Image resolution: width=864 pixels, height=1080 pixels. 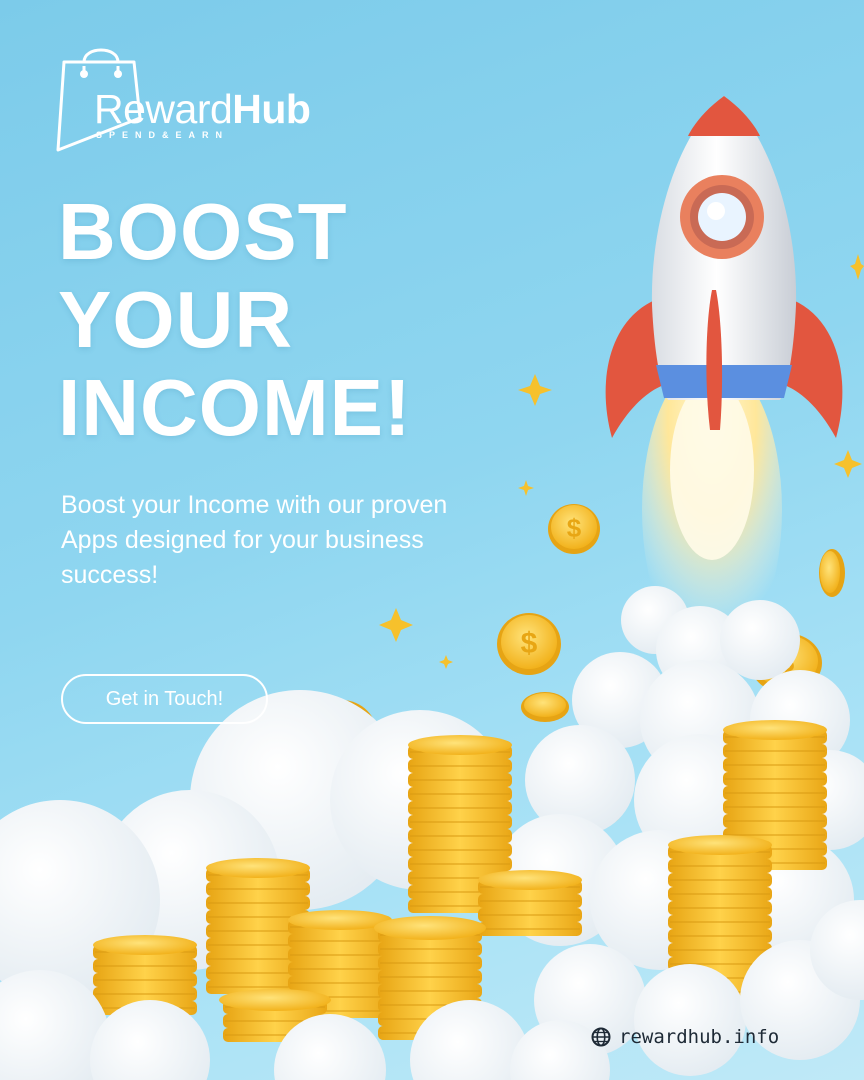 What do you see at coordinates (271, 109) in the screenshot?
I see `brand-name-bold: Hub` at bounding box center [271, 109].